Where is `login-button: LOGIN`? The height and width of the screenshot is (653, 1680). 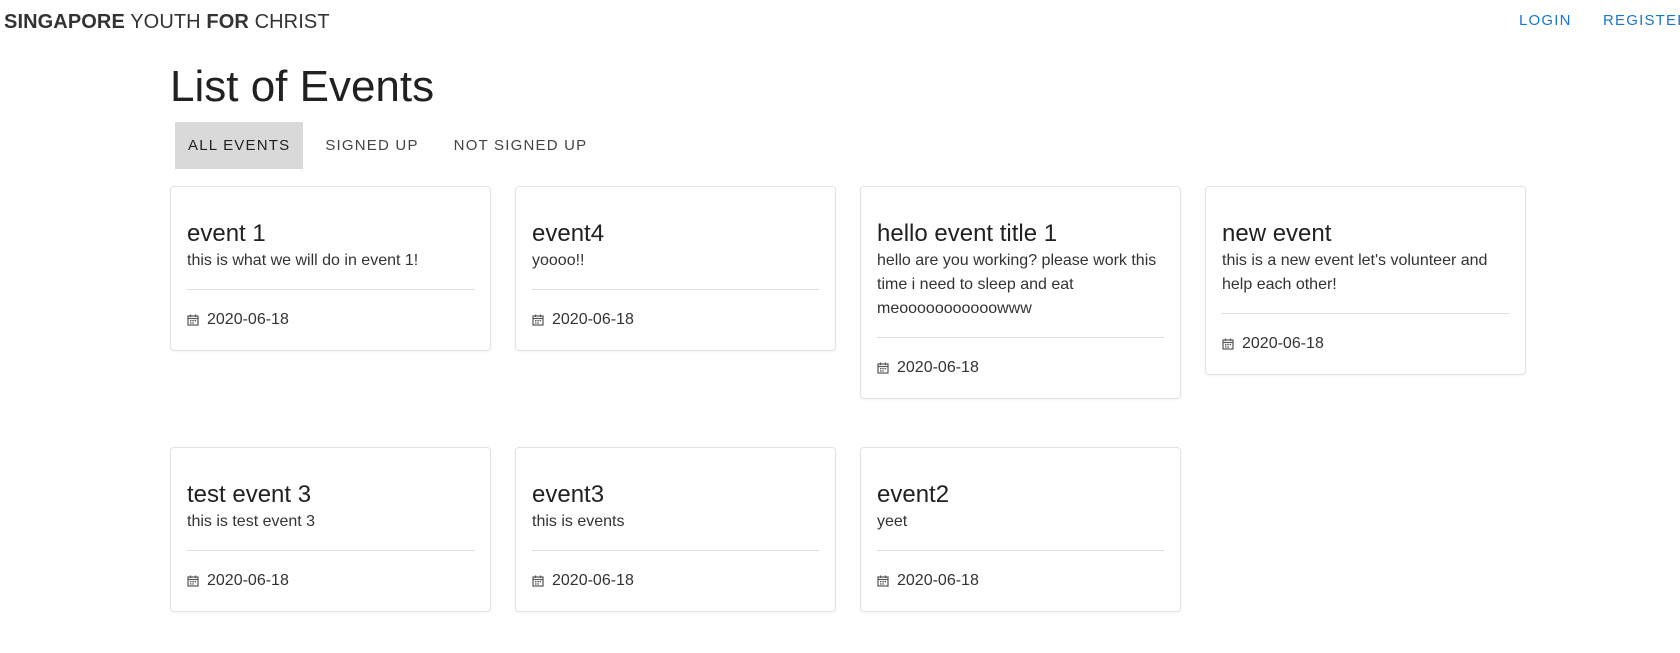 login-button: LOGIN is located at coordinates (1545, 20).